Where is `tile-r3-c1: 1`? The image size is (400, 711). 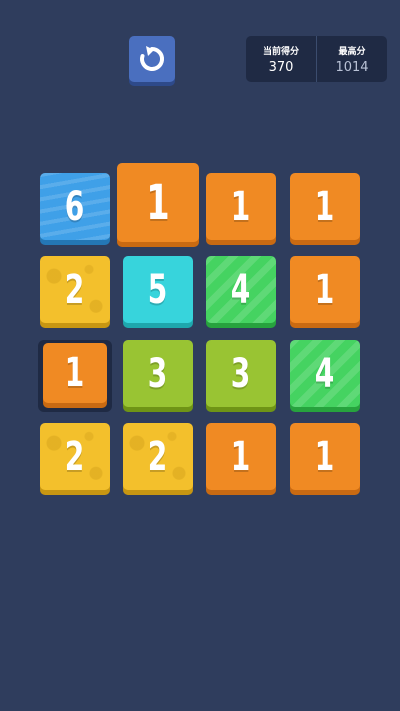 tile-r3-c1: 1 is located at coordinates (75, 373).